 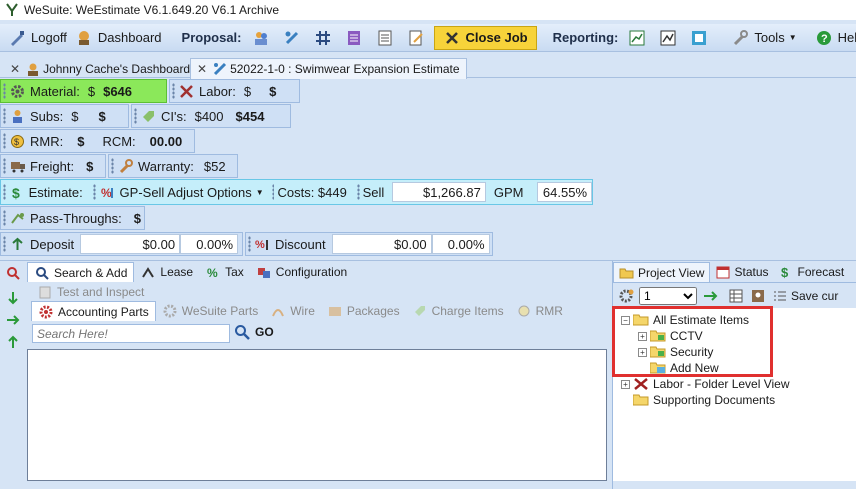 What do you see at coordinates (224, 272) in the screenshot?
I see `tab-tax: % Tax` at bounding box center [224, 272].